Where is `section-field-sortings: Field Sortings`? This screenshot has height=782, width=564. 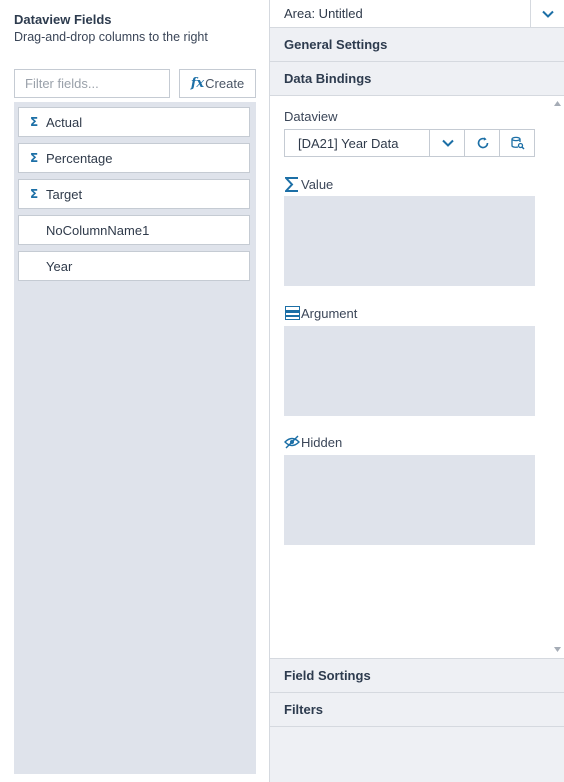
section-field-sortings: Field Sortings is located at coordinates (417, 676).